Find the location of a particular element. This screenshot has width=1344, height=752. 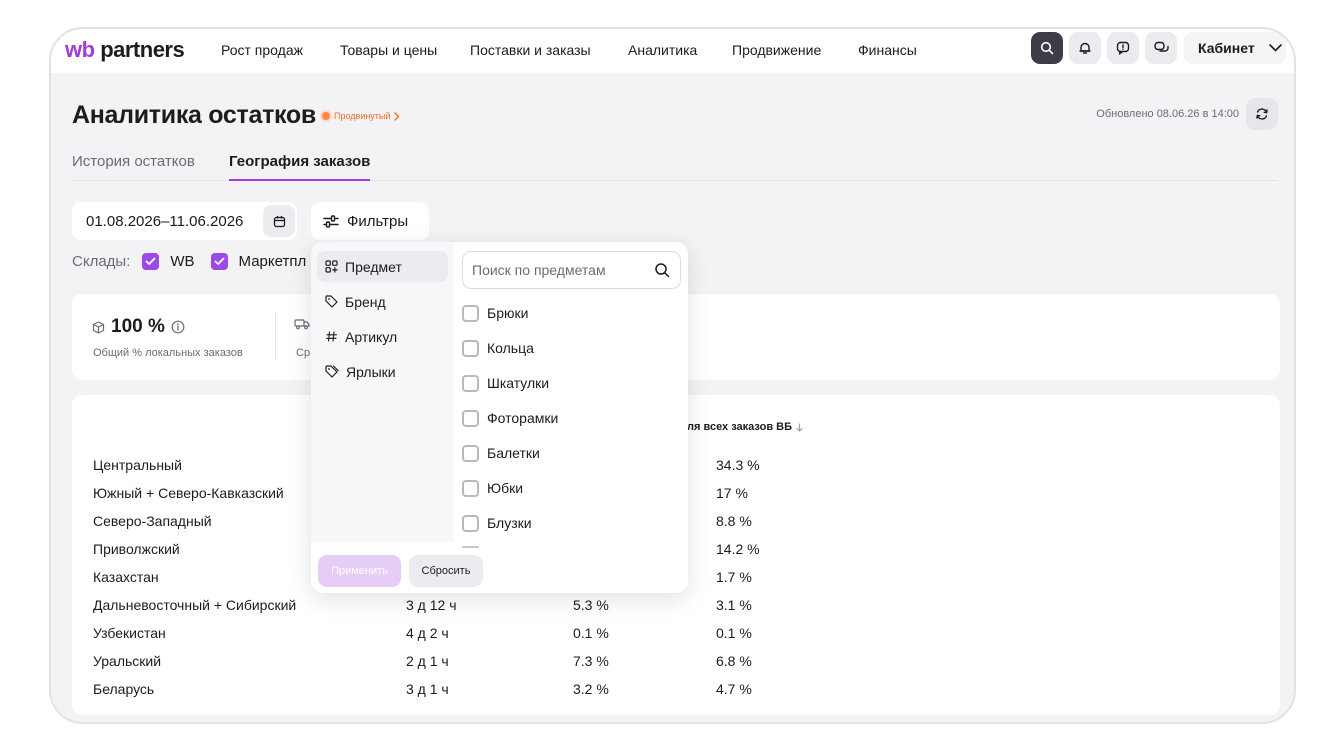

wb-share-cell: 1.7 % is located at coordinates (734, 577).